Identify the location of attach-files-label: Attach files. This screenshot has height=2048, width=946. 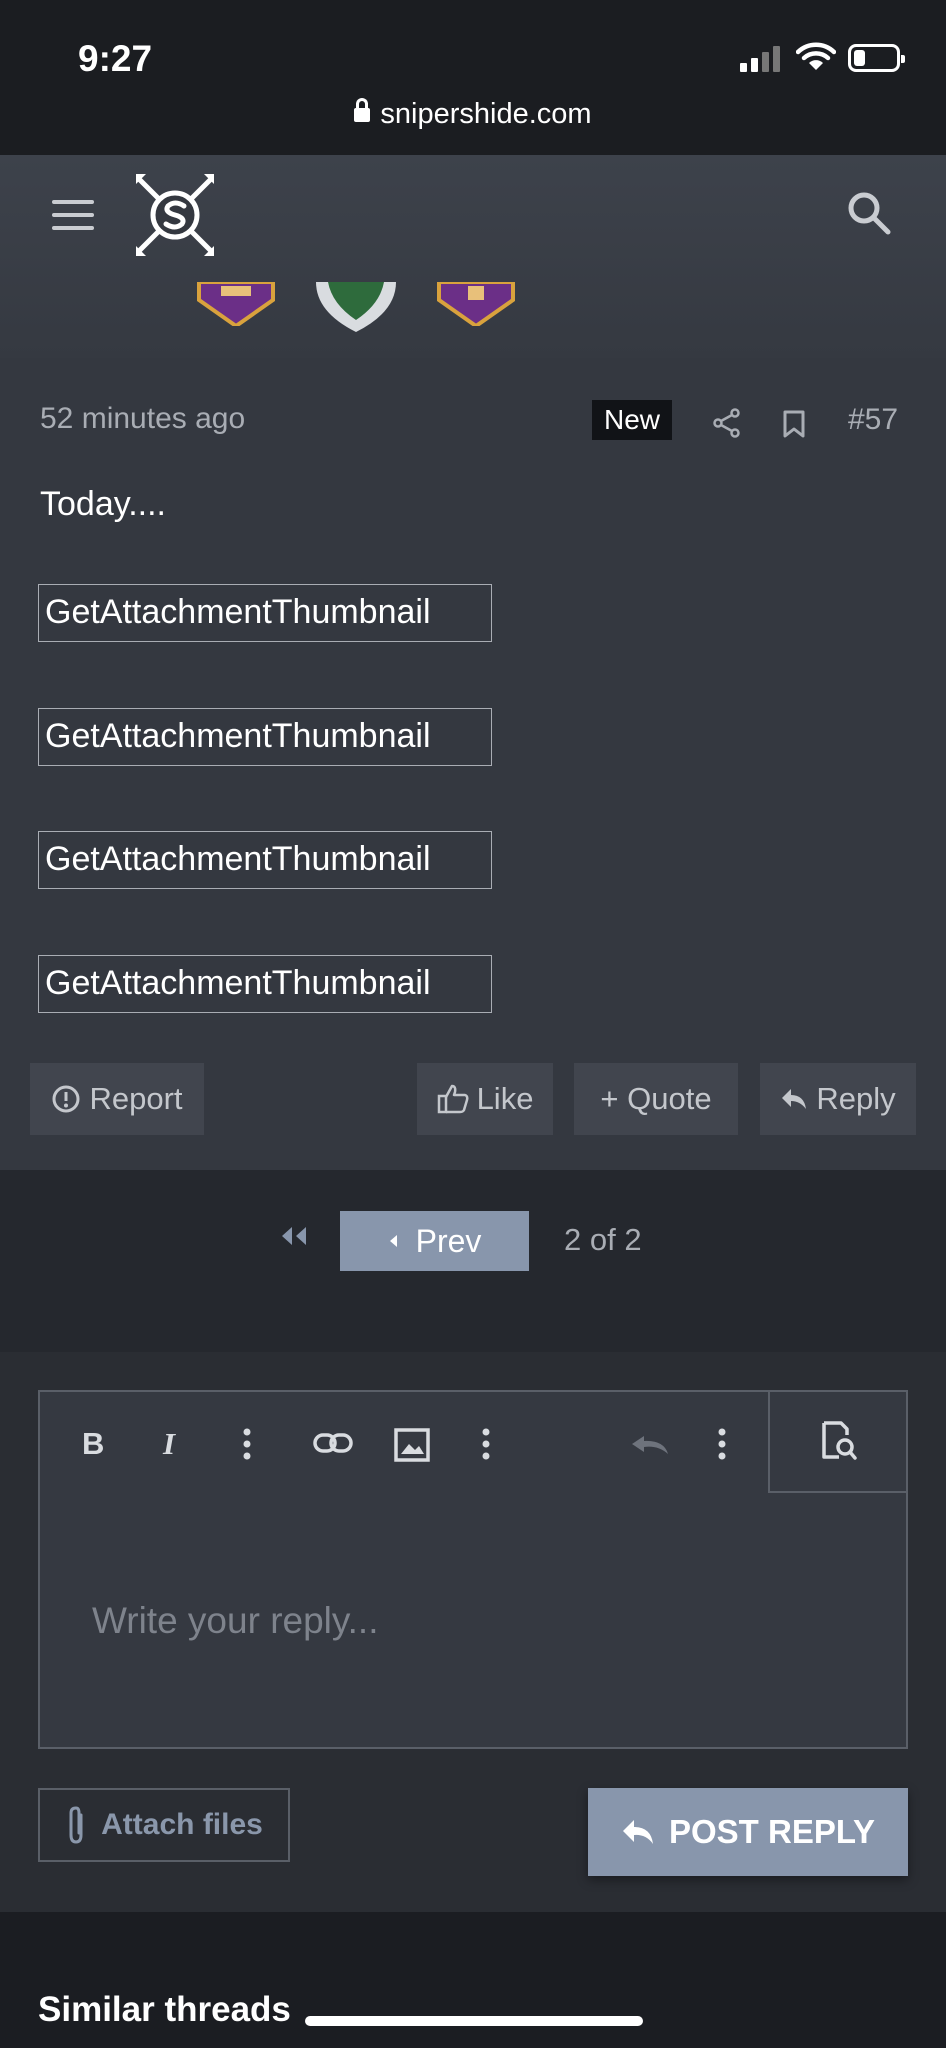
(182, 1824).